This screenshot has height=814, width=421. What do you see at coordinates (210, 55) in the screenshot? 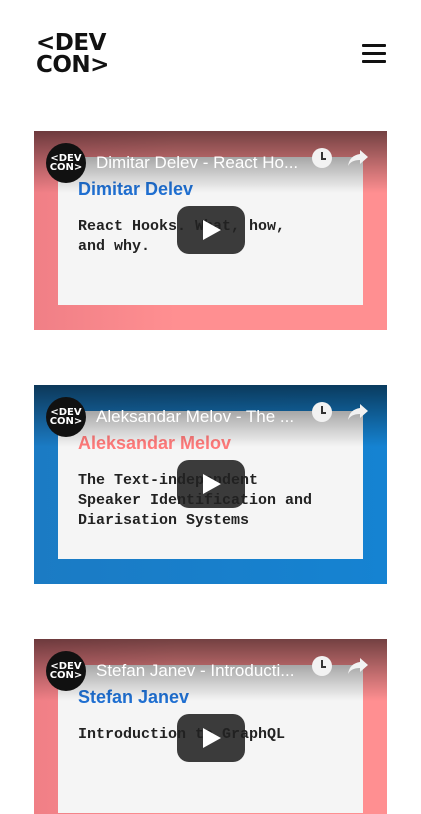
I see `site-header: <DEV CON>` at bounding box center [210, 55].